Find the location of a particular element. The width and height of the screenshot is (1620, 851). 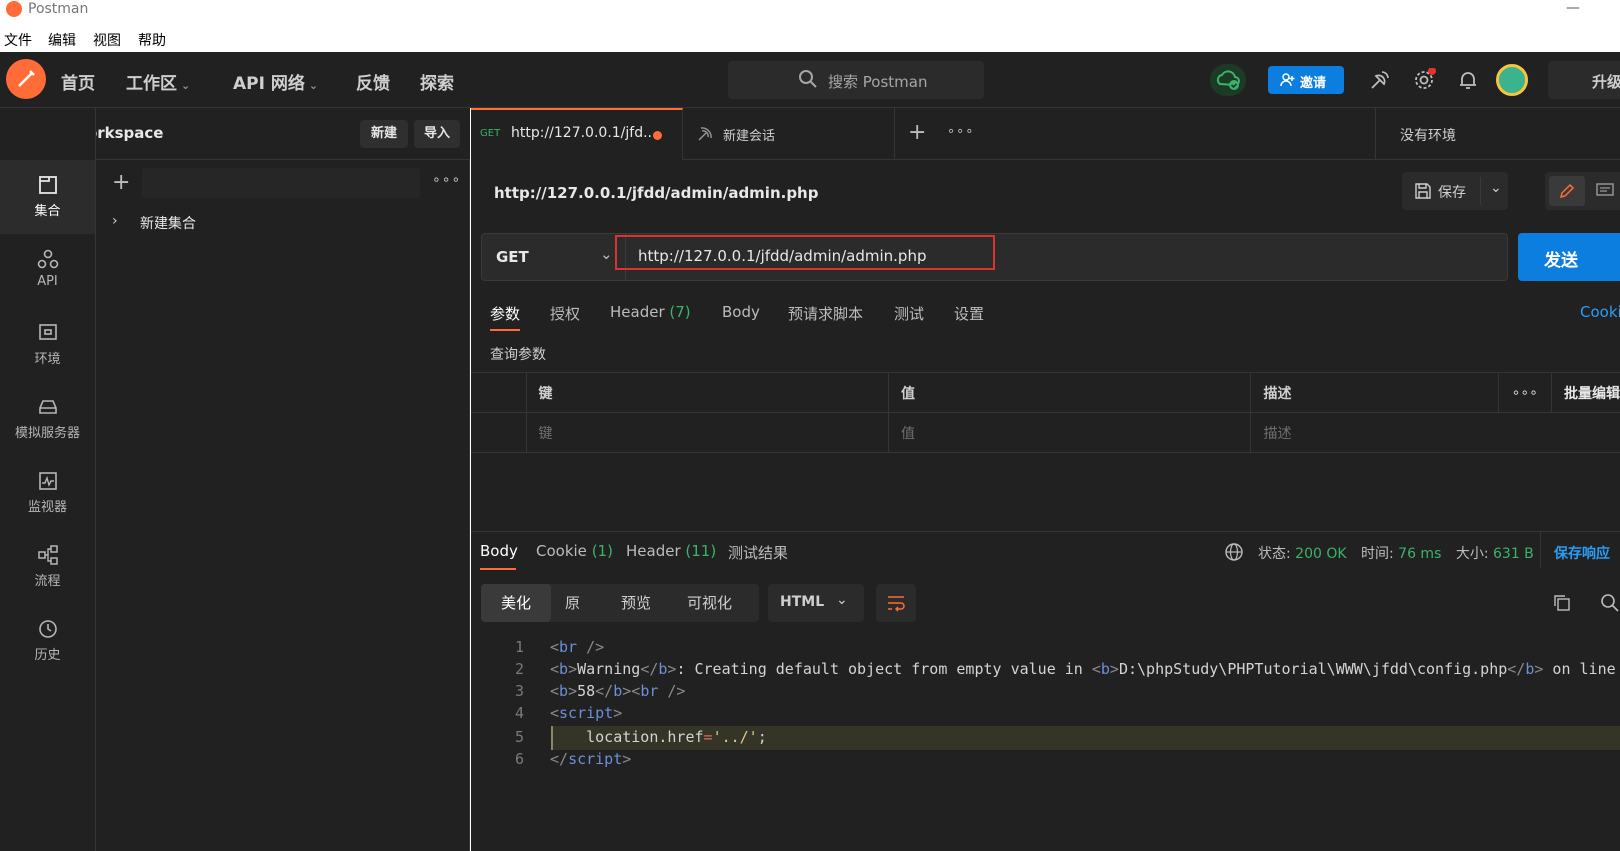

sidebar-item-label: API is located at coordinates (47, 281).